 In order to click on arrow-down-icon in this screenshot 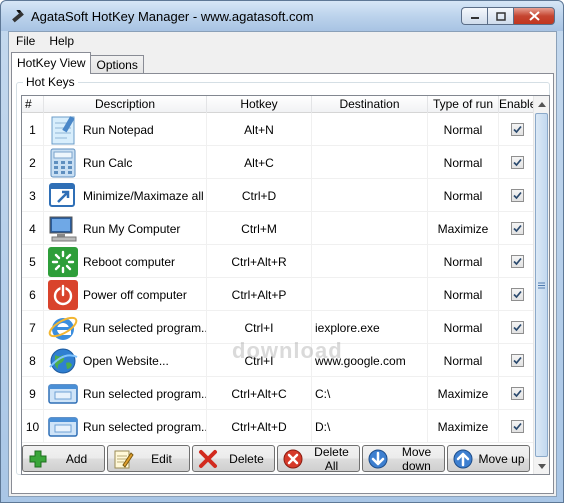, I will do `click(378, 458)`.